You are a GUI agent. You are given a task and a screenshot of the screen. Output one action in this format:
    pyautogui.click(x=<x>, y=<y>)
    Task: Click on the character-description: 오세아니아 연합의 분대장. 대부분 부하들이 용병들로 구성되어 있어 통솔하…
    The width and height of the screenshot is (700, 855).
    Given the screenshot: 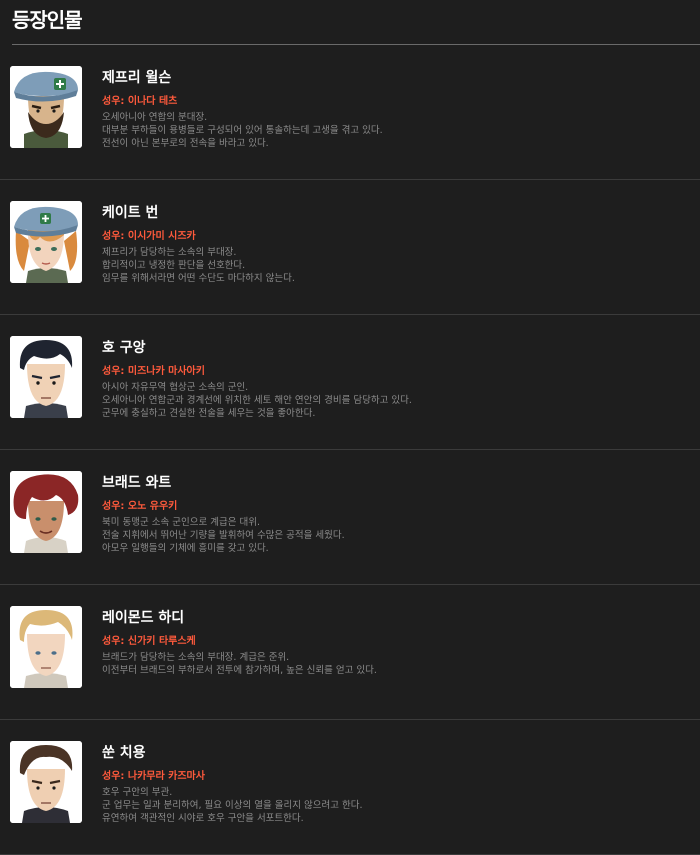 What is the action you would take?
    pyautogui.click(x=392, y=130)
    